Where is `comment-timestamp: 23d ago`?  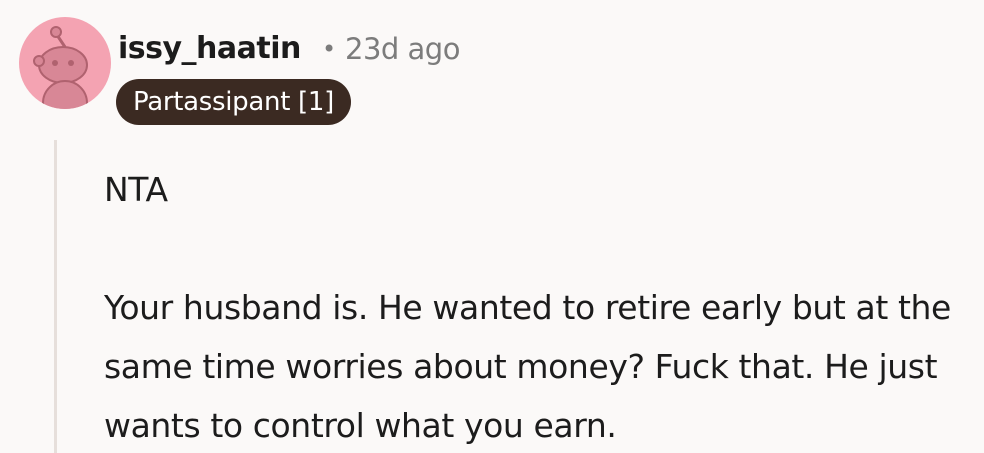
comment-timestamp: 23d ago is located at coordinates (402, 49).